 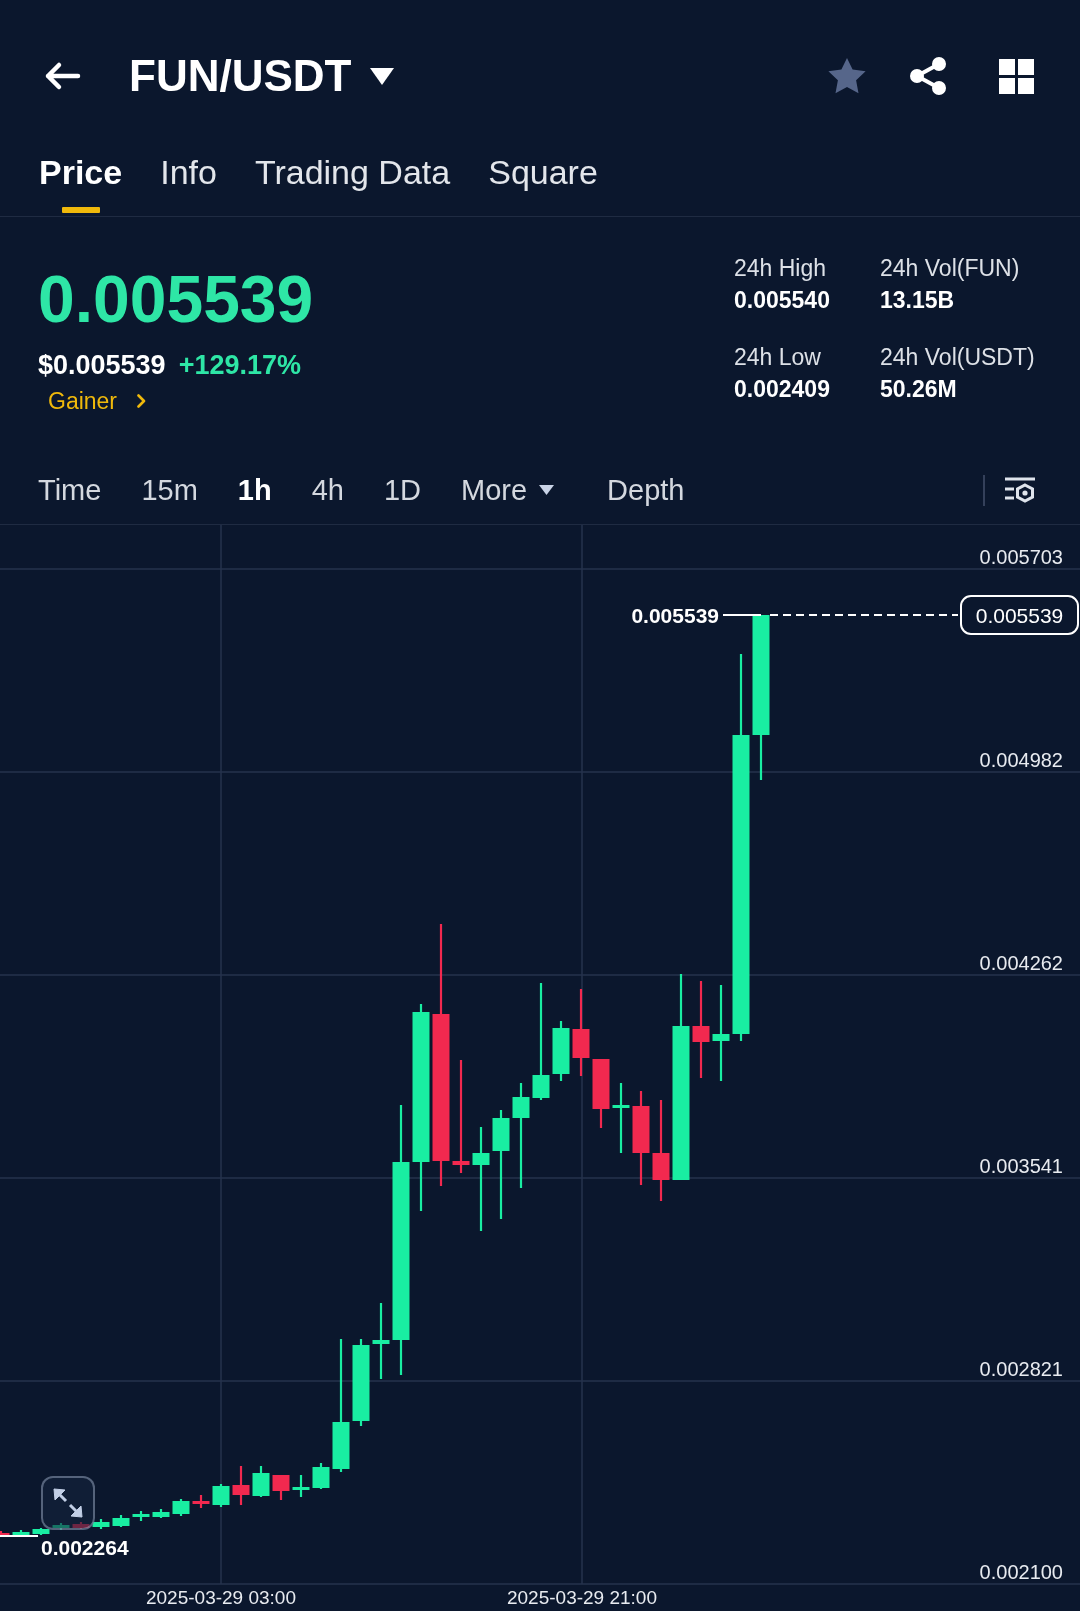 I want to click on more-dropdown: More, so click(x=508, y=490).